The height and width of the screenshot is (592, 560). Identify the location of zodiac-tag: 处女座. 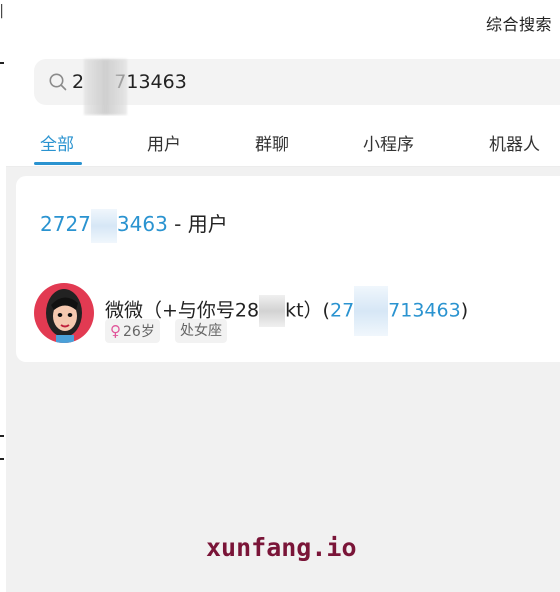
(201, 331).